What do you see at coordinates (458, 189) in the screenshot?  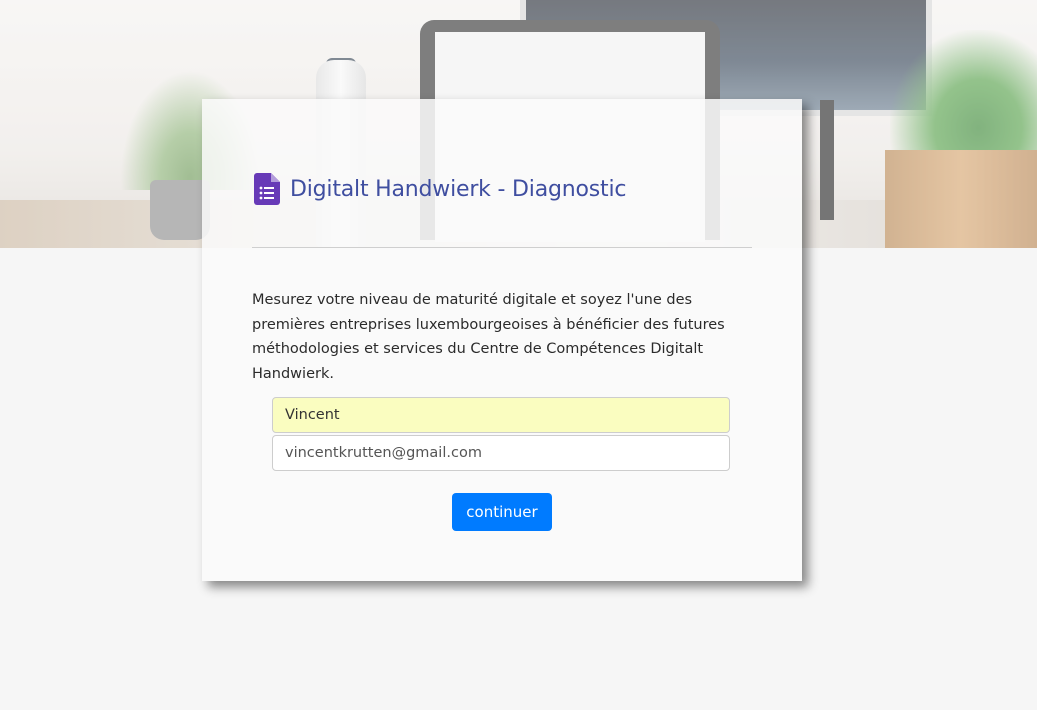 I see `page-title: Digitalt Handwierk - Diagnostic` at bounding box center [458, 189].